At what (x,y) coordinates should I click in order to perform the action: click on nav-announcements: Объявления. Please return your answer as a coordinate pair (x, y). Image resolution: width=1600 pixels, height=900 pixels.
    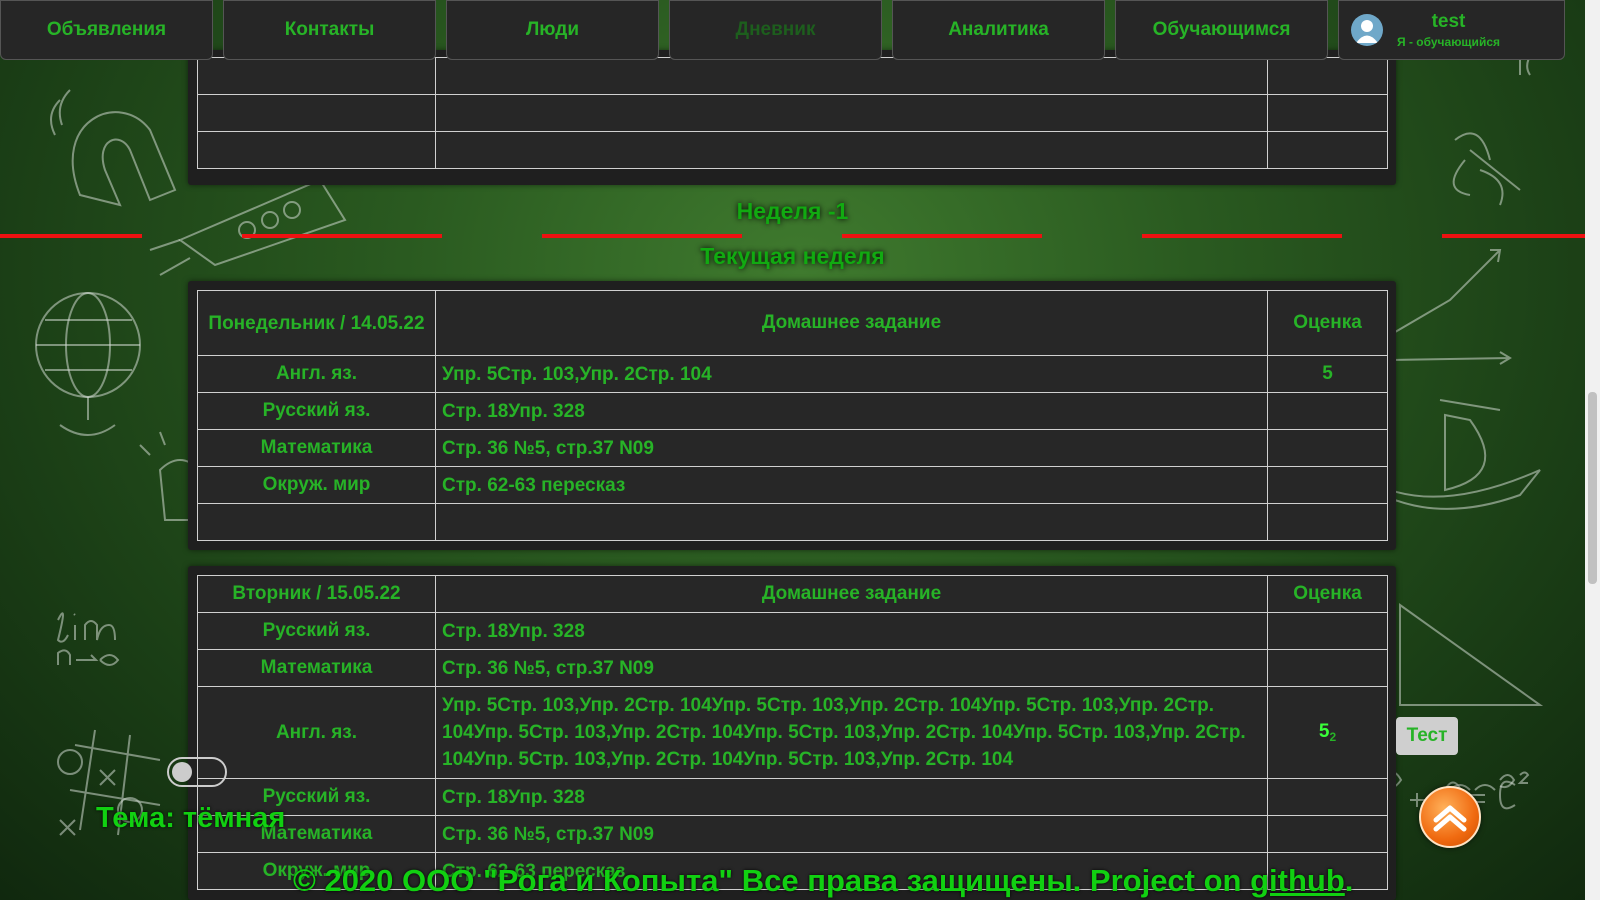
    Looking at the image, I should click on (106, 30).